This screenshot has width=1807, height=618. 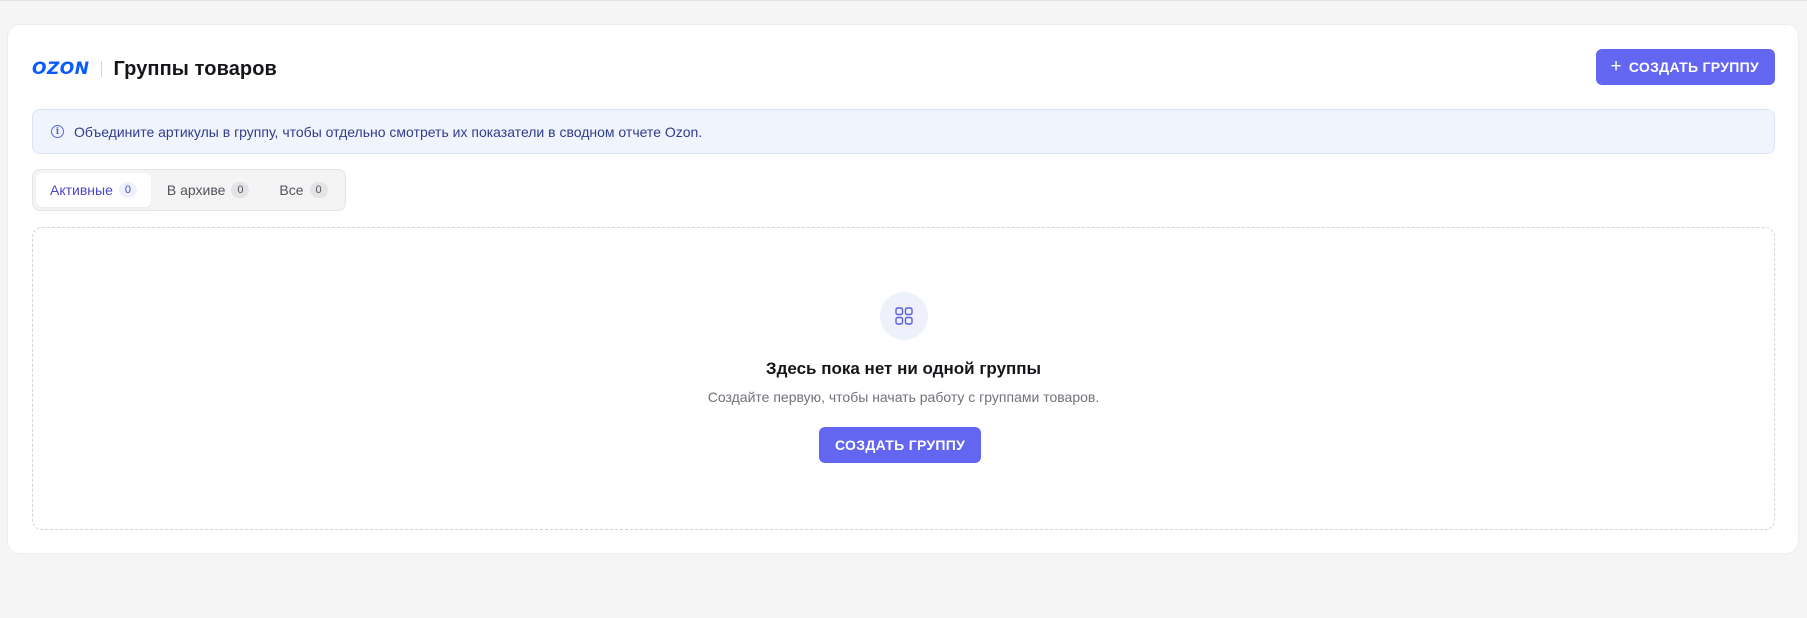 What do you see at coordinates (196, 190) in the screenshot?
I see `tab-label: В архиве` at bounding box center [196, 190].